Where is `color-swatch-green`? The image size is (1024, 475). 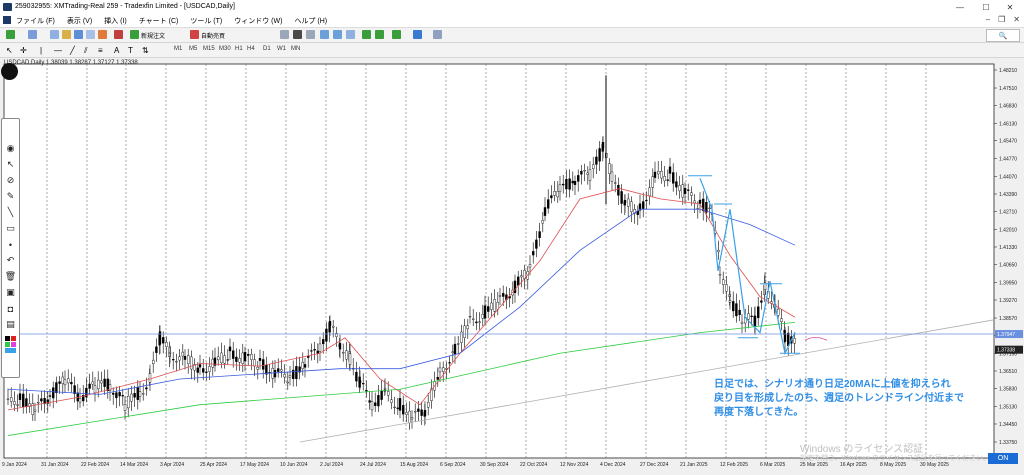 color-swatch-green is located at coordinates (7, 344).